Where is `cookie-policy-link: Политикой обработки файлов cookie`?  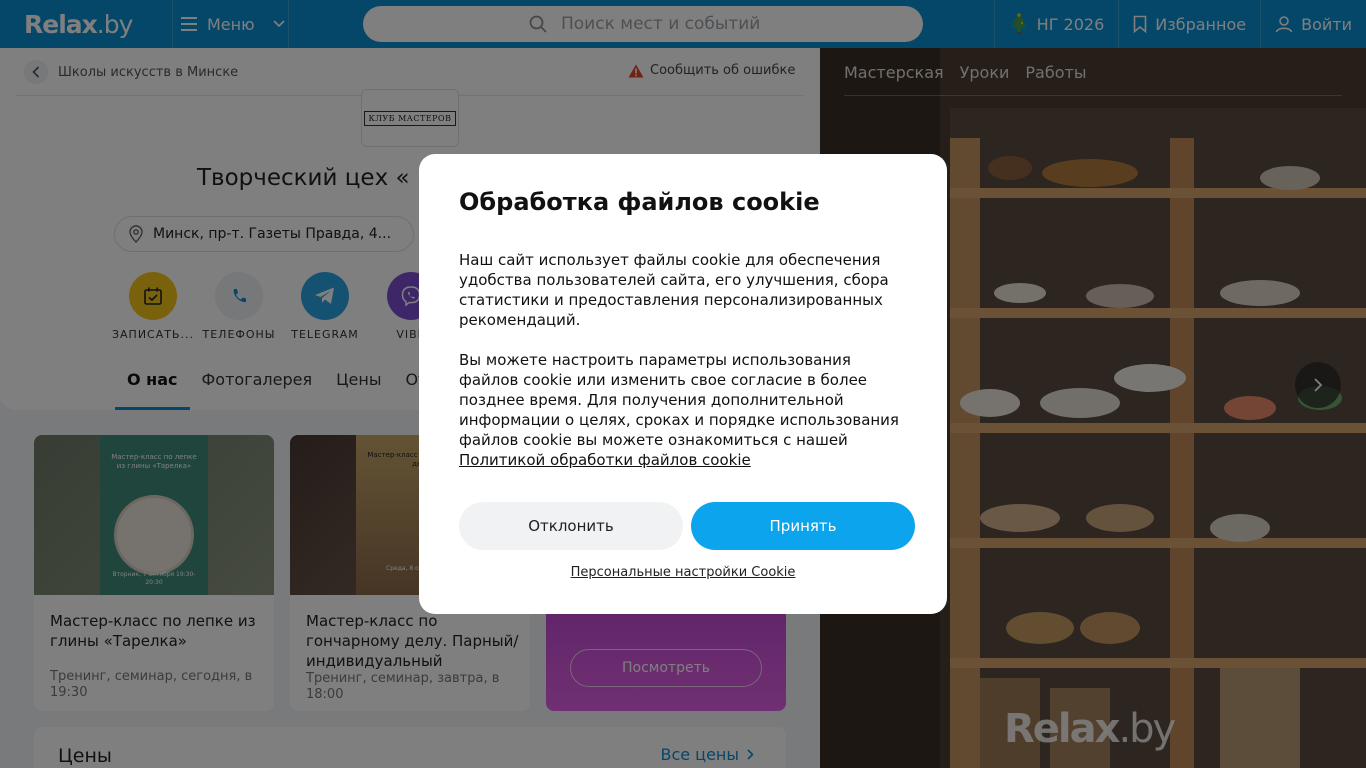 cookie-policy-link: Политикой обработки файлов cookie is located at coordinates (605, 460).